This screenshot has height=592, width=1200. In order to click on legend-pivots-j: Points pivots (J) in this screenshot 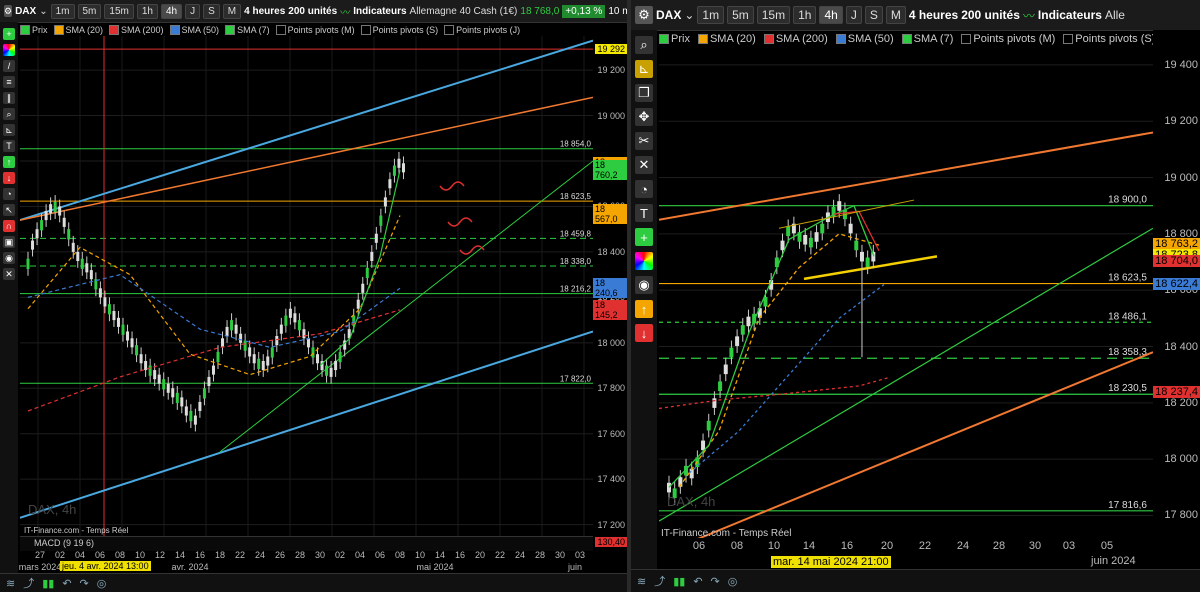, I will do `click(482, 29)`.